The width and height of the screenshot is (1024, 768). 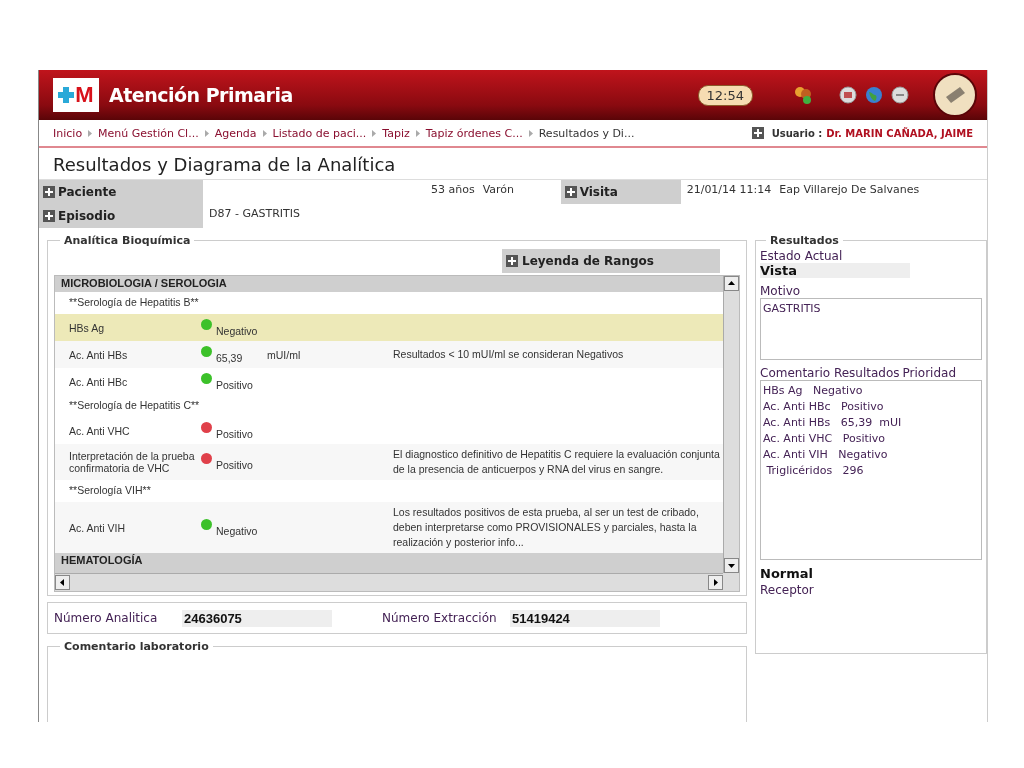 I want to click on breadcrumb-link: Agenda, so click(x=235, y=133).